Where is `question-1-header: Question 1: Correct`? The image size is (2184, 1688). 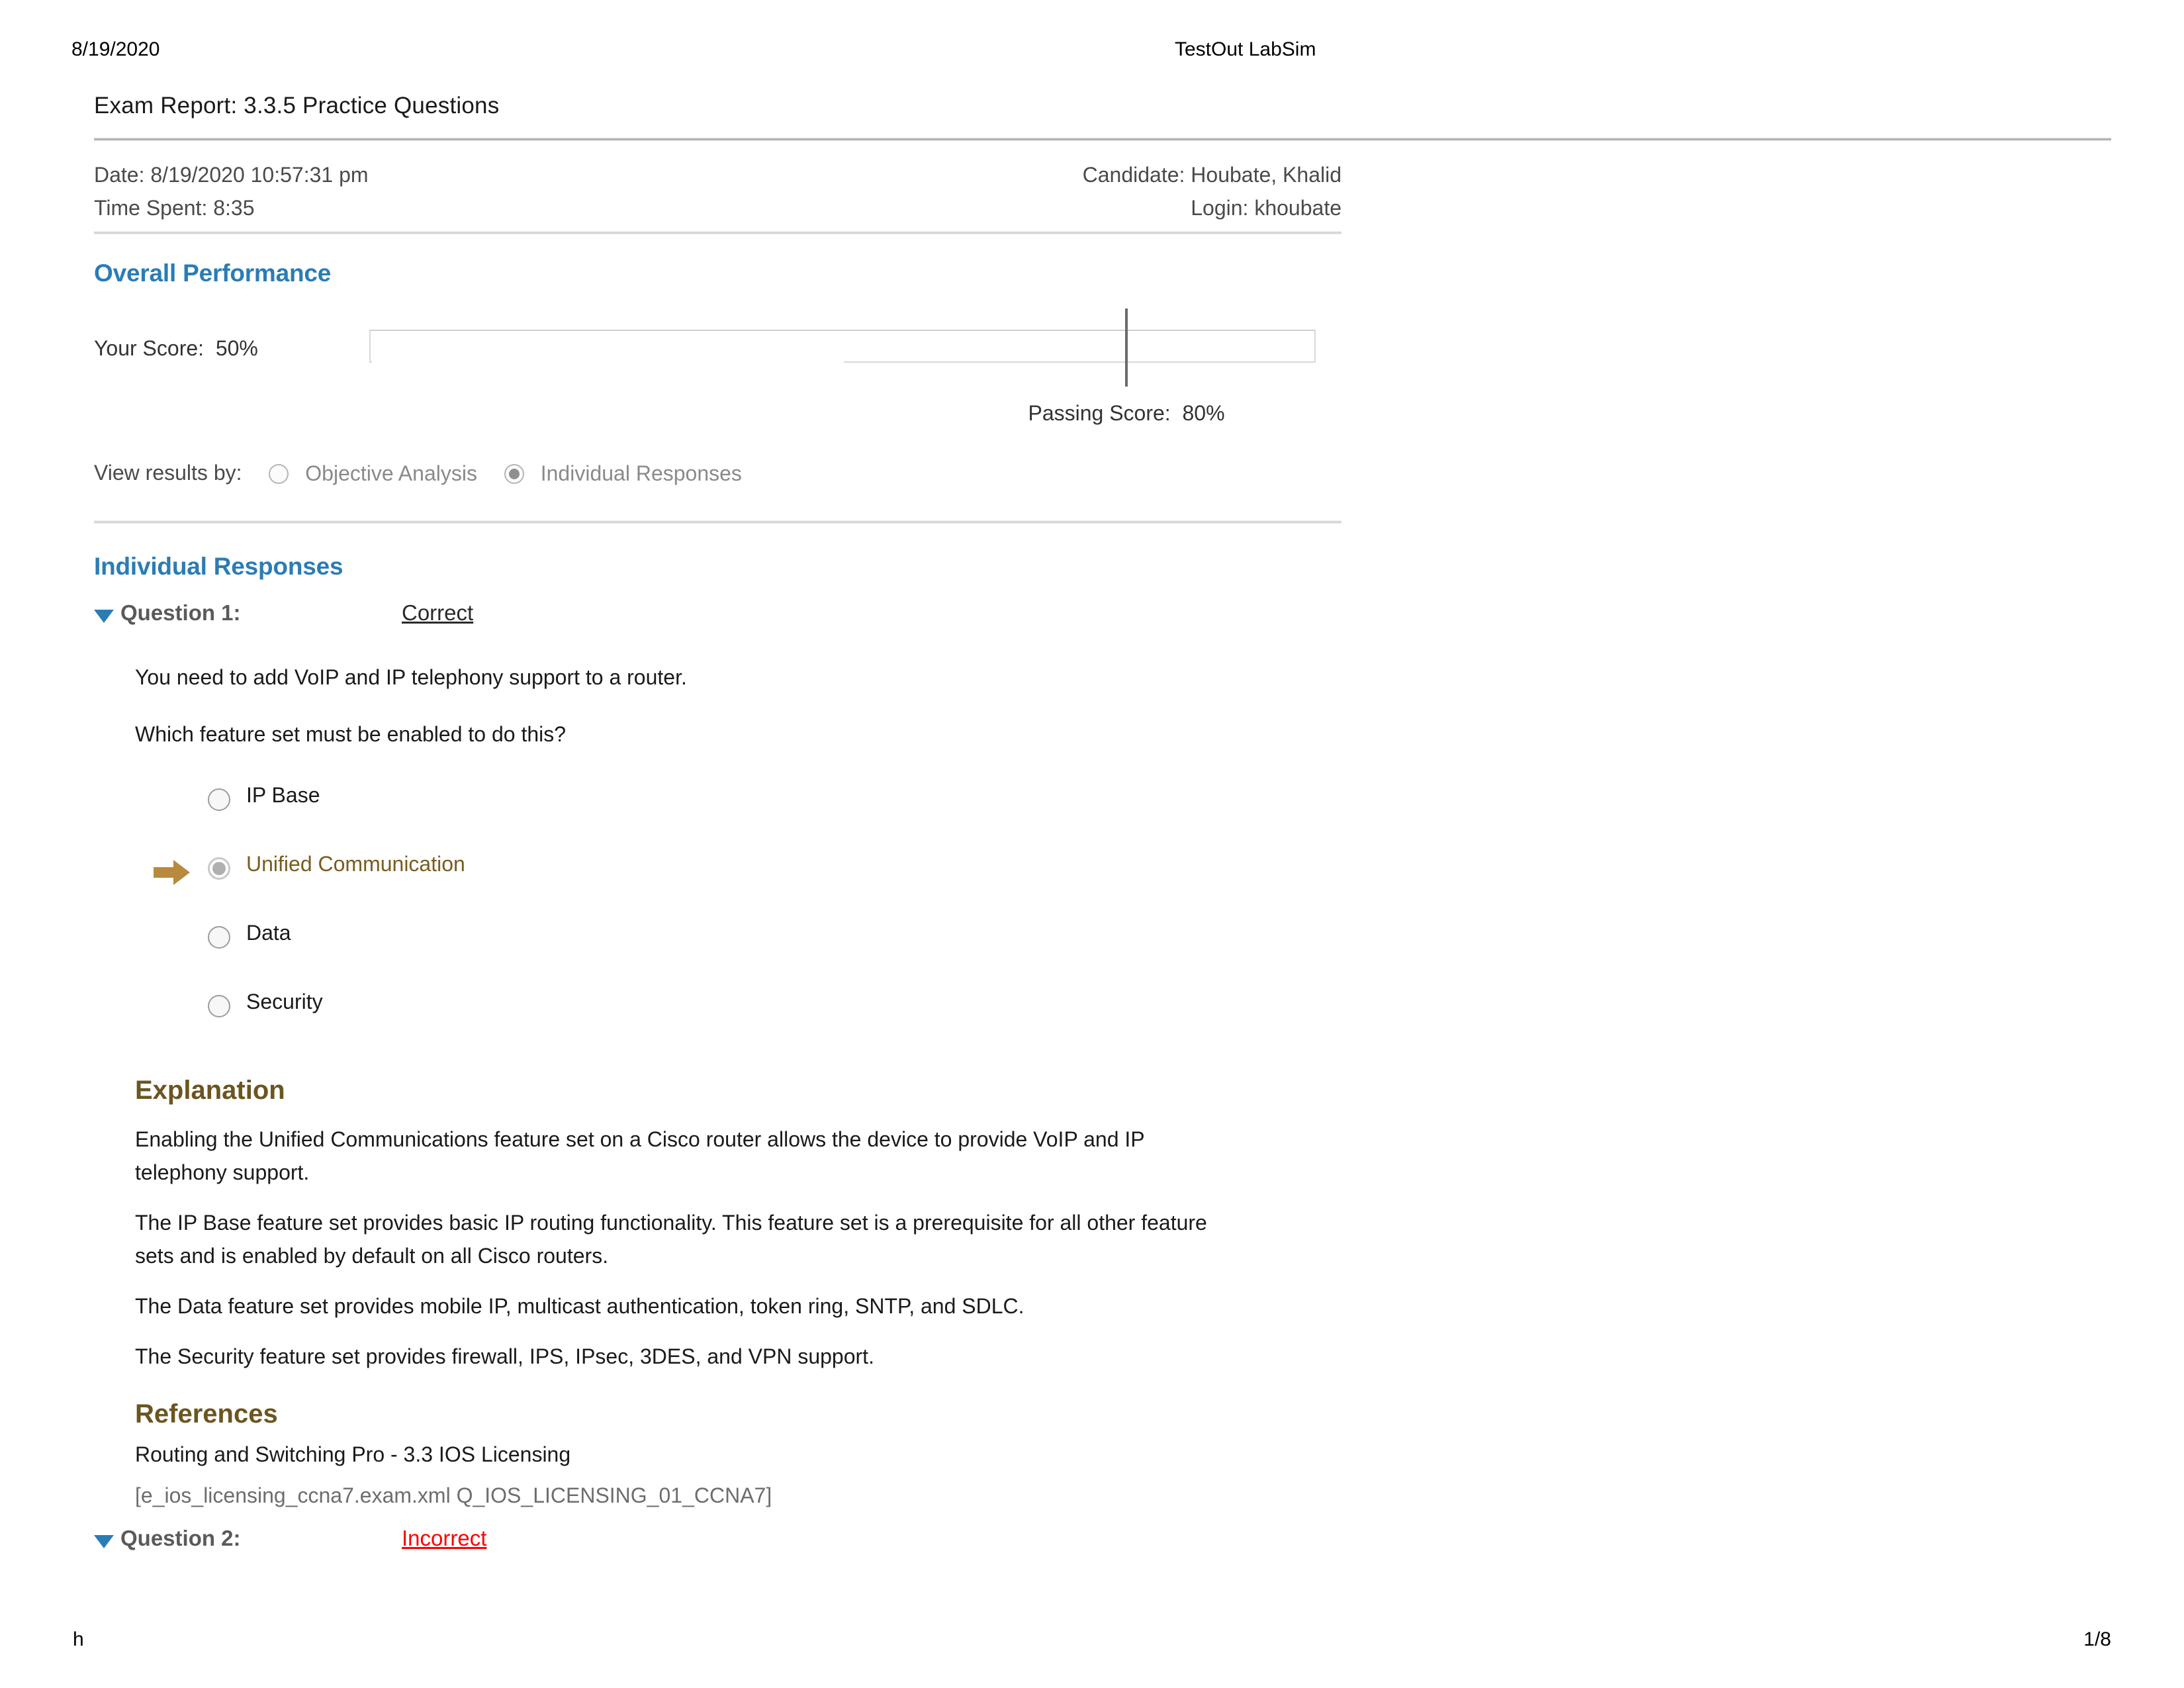
question-1-header: Question 1: Correct is located at coordinates (1103, 617).